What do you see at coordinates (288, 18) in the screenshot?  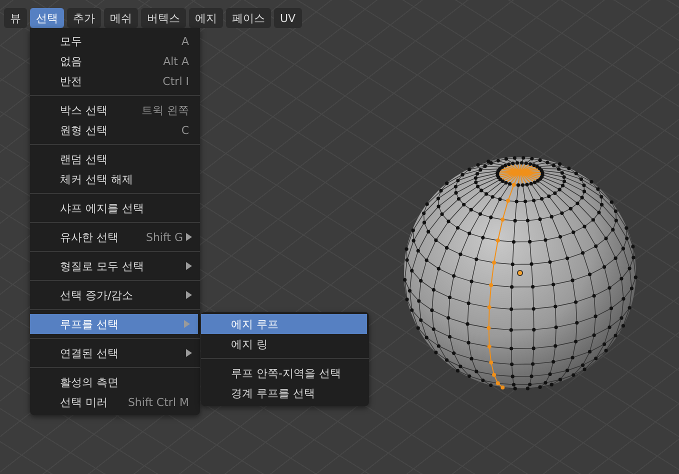 I see `menubar-item: UV` at bounding box center [288, 18].